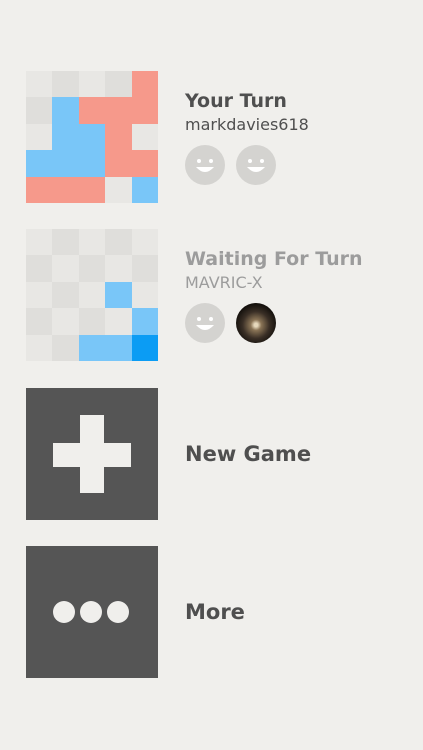 This screenshot has height=750, width=423. I want to click on game-status-title: Your Turn, so click(236, 101).